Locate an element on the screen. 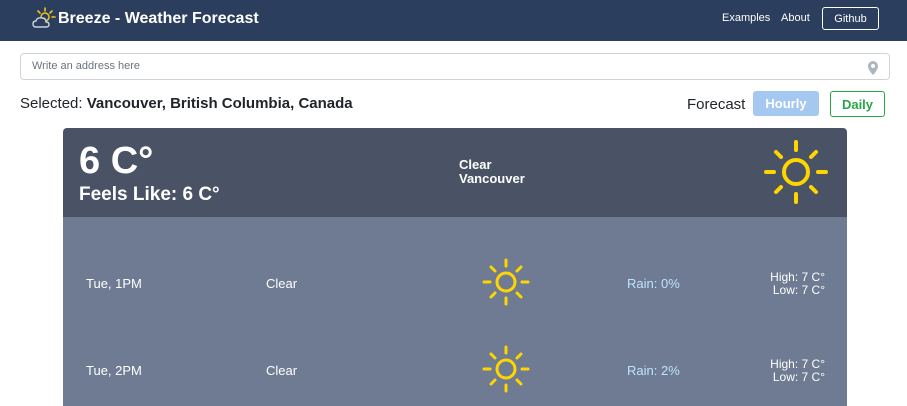  address-search-input is located at coordinates (442, 66).